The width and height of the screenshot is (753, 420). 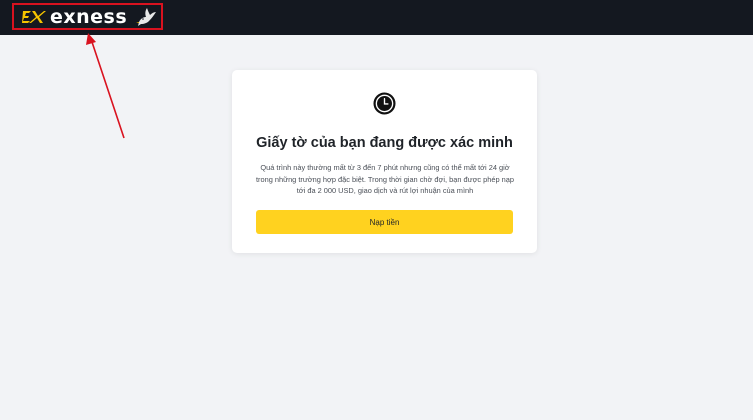 I want to click on logo-highlight-frame, so click(x=87, y=16).